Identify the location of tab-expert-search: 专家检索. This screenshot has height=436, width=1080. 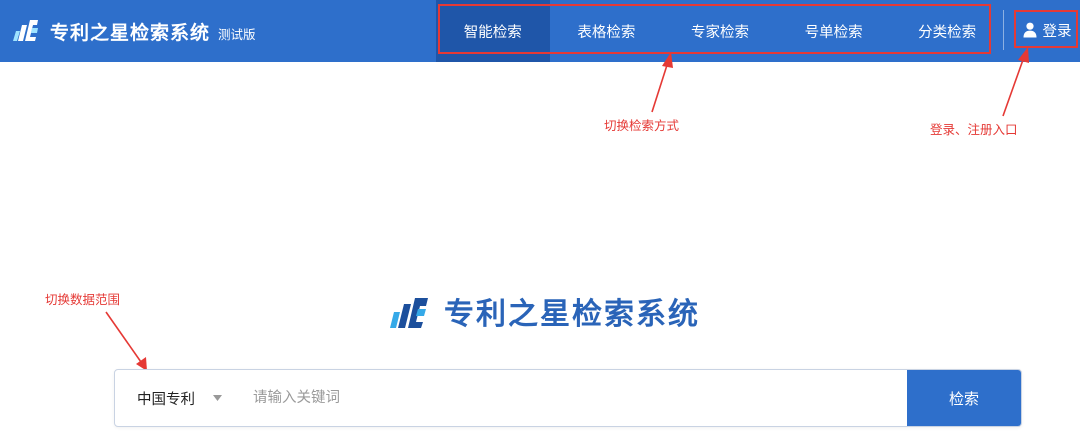
(720, 31).